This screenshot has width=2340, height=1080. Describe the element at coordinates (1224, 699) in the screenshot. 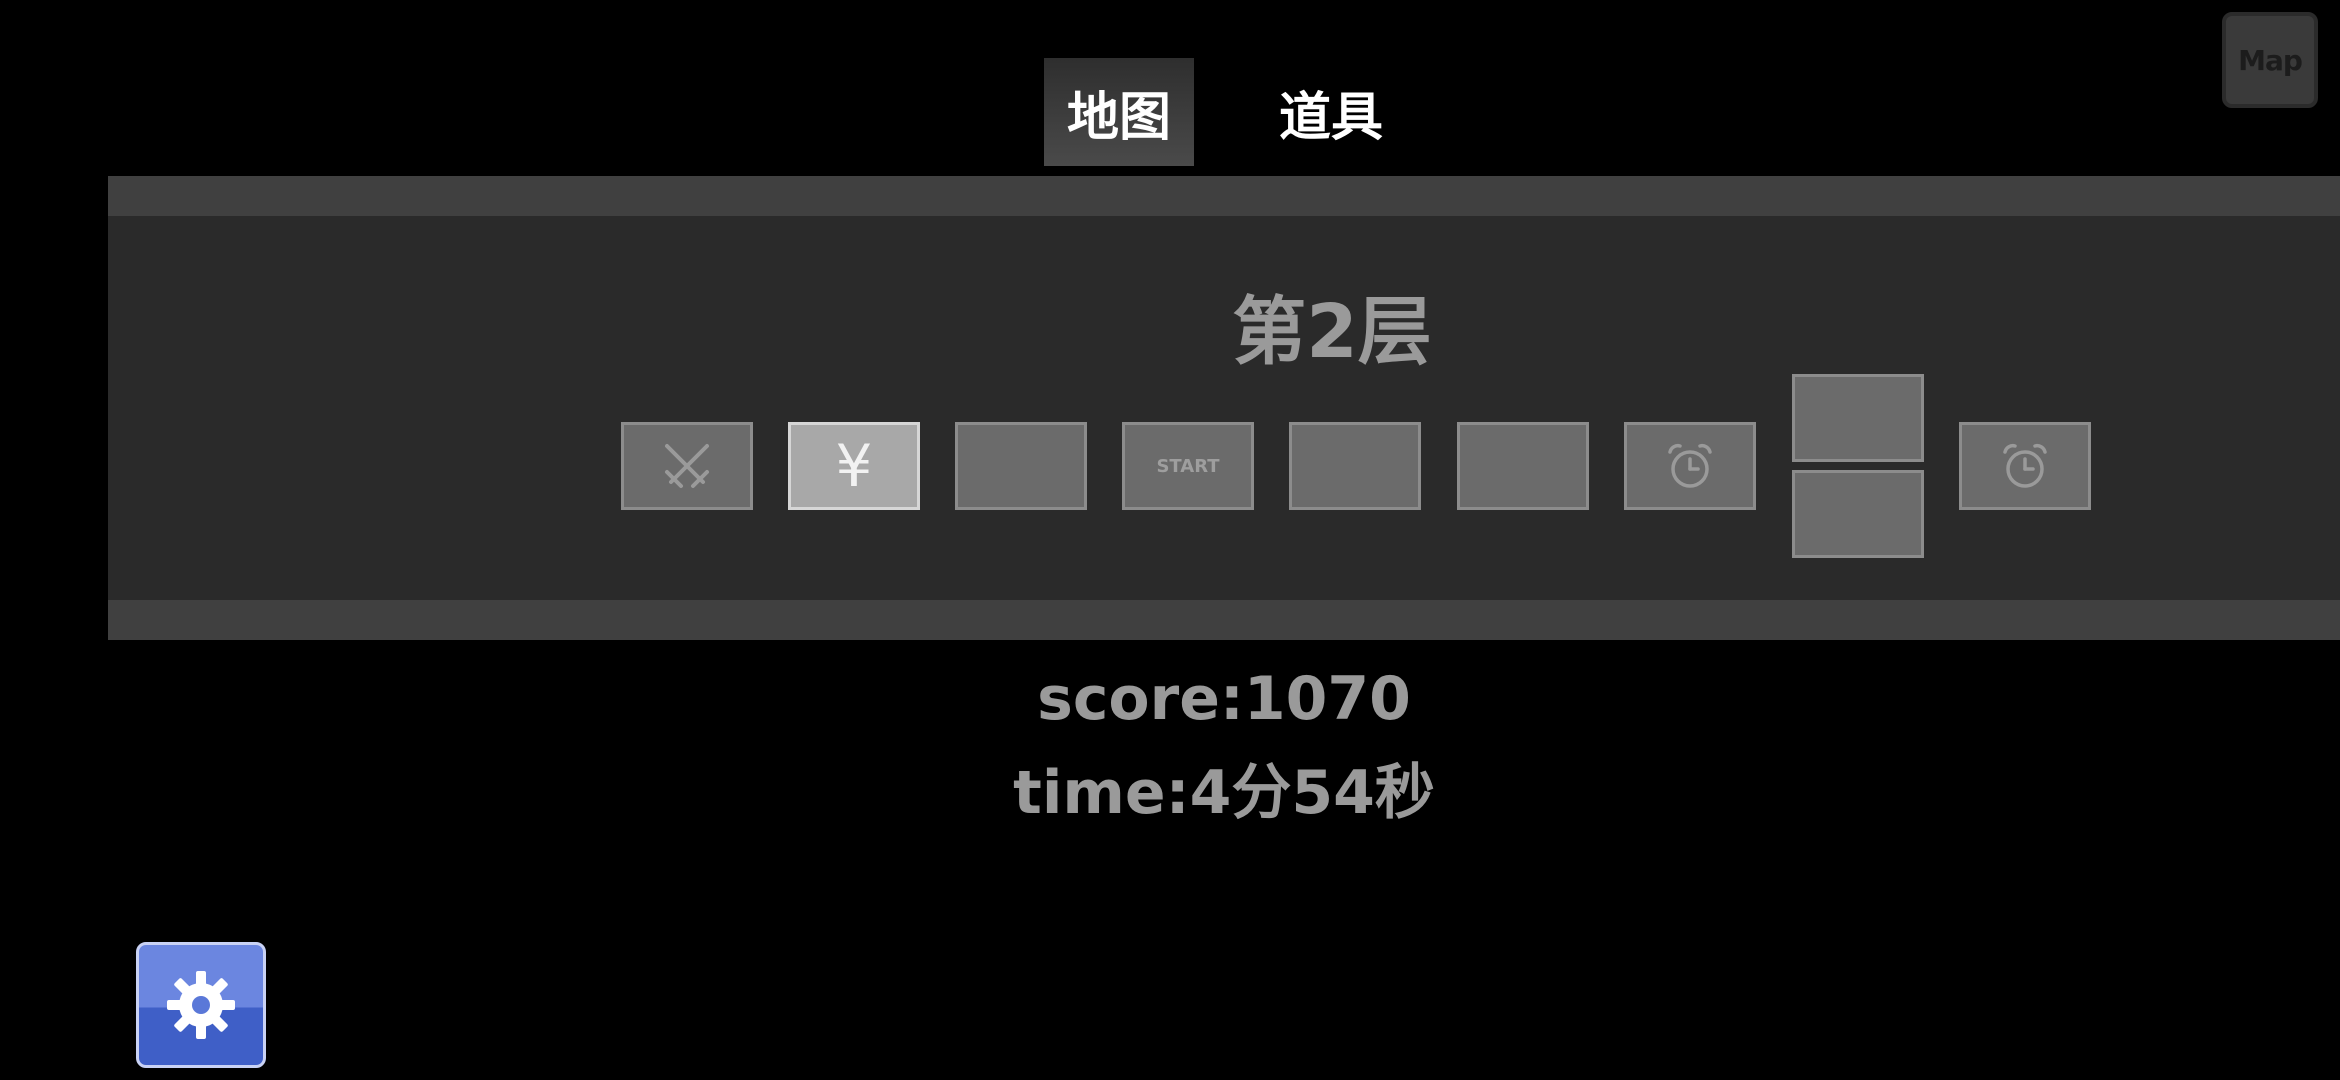

I see `score-text: score:1070` at that location.